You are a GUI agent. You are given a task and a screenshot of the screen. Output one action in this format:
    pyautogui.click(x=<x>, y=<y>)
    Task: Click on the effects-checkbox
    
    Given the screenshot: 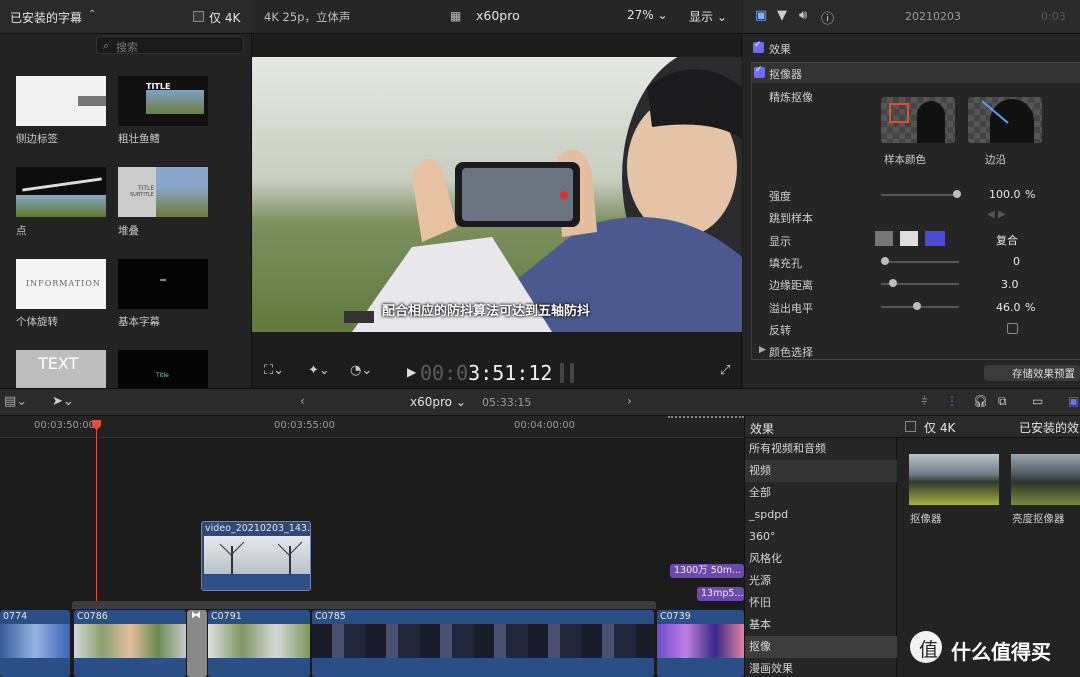 What is the action you would take?
    pyautogui.click(x=758, y=46)
    